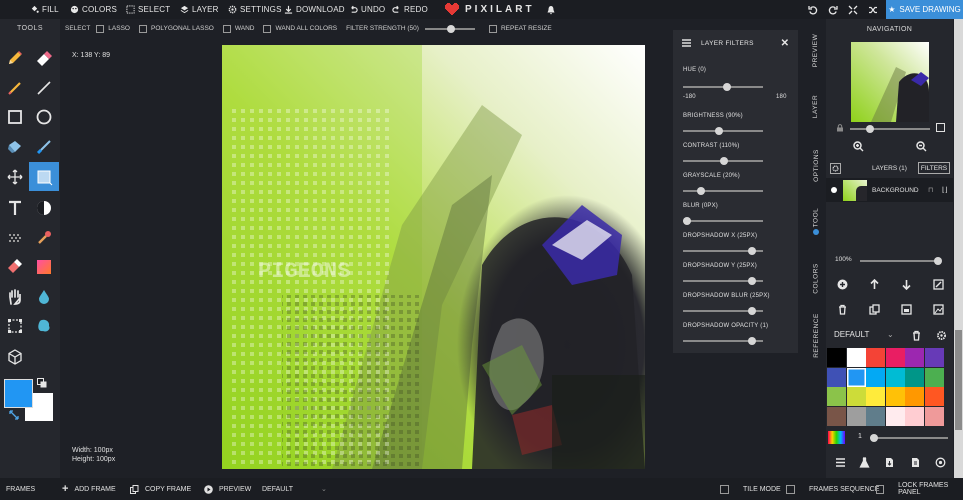  I want to click on fullscreen-icon, so click(852, 9).